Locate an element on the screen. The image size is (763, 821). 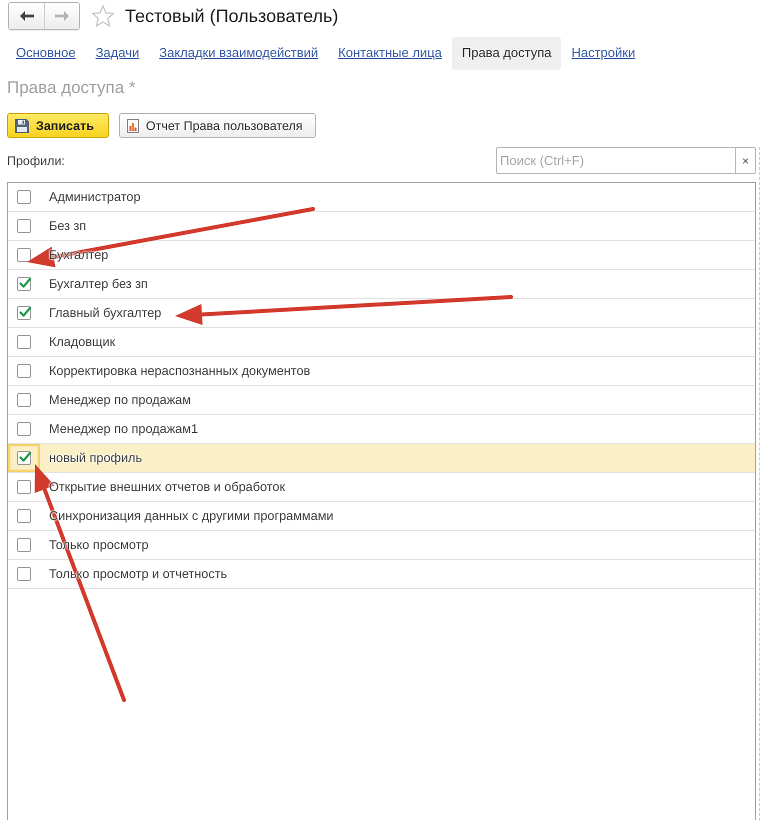
search-field: Поиск (Ctrl+F) is located at coordinates (615, 160).